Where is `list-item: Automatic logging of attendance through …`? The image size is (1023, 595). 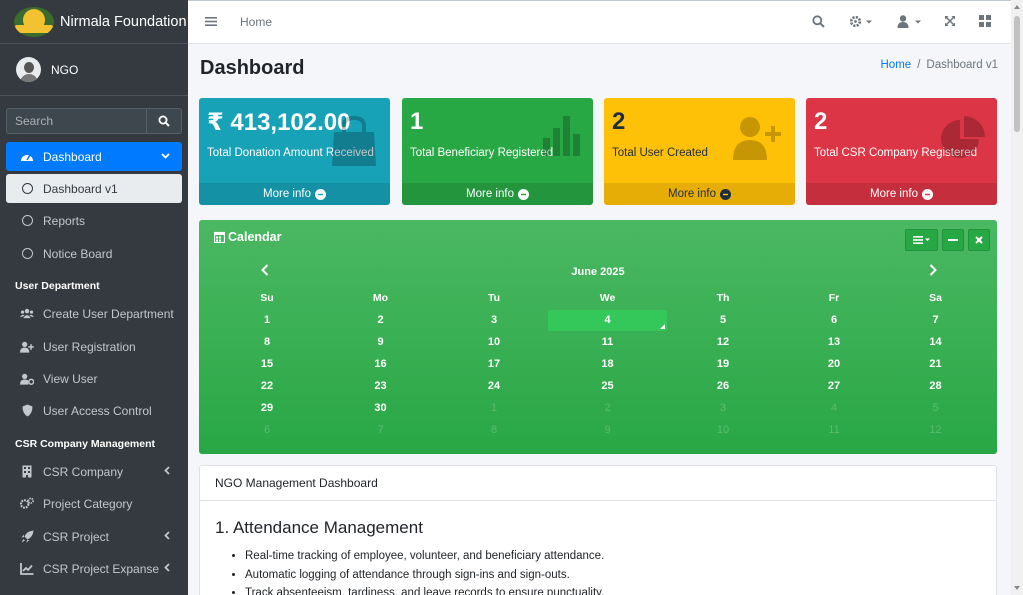 list-item: Automatic logging of attendance through … is located at coordinates (620, 575).